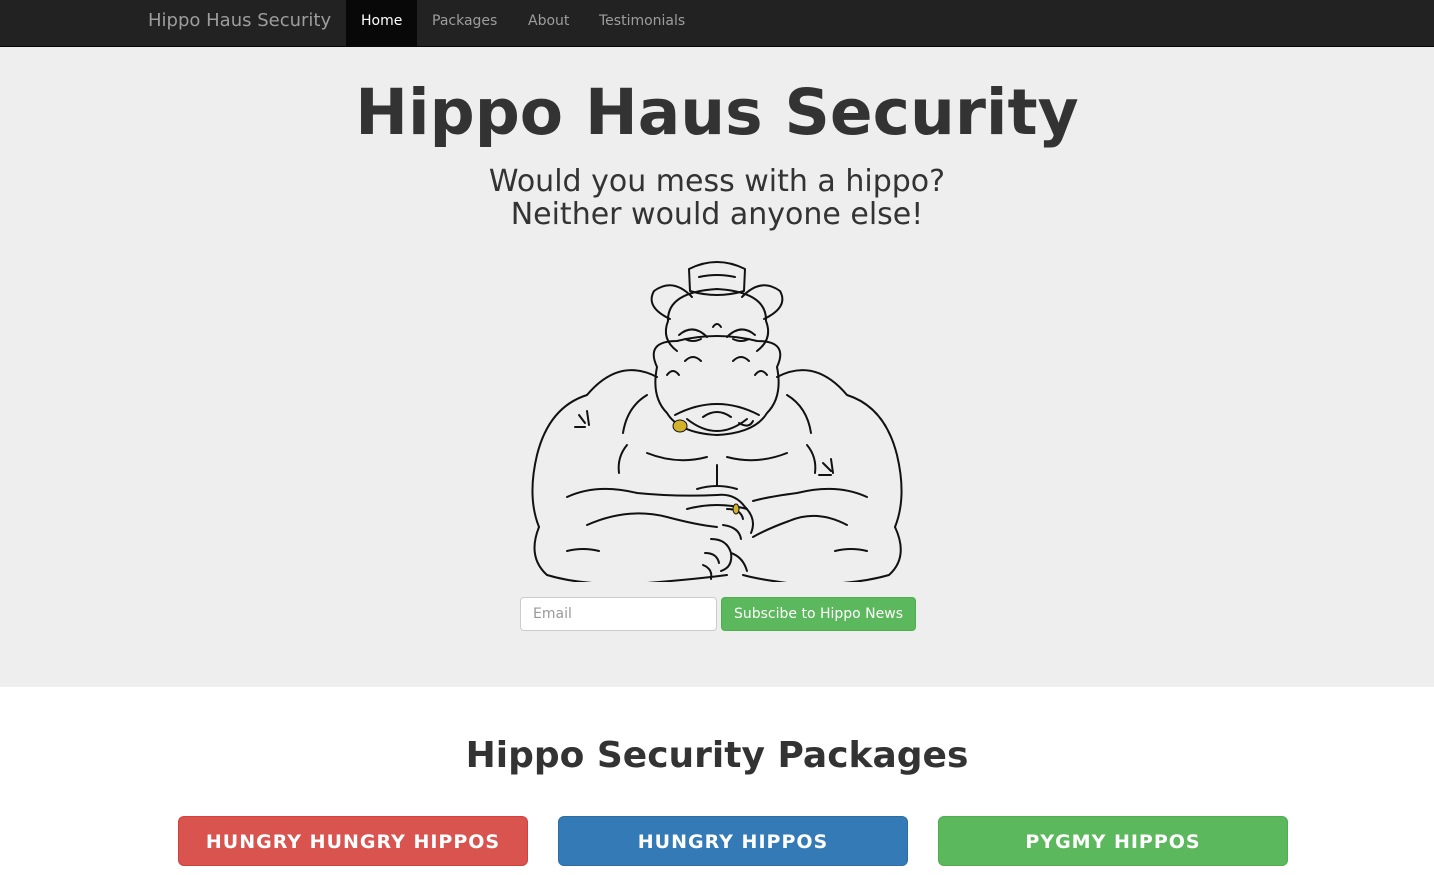 This screenshot has width=1434, height=875. What do you see at coordinates (353, 841) in the screenshot?
I see `package-hungry-hungry-hippos-button: HUNGRY HUNGRY HIPPOS` at bounding box center [353, 841].